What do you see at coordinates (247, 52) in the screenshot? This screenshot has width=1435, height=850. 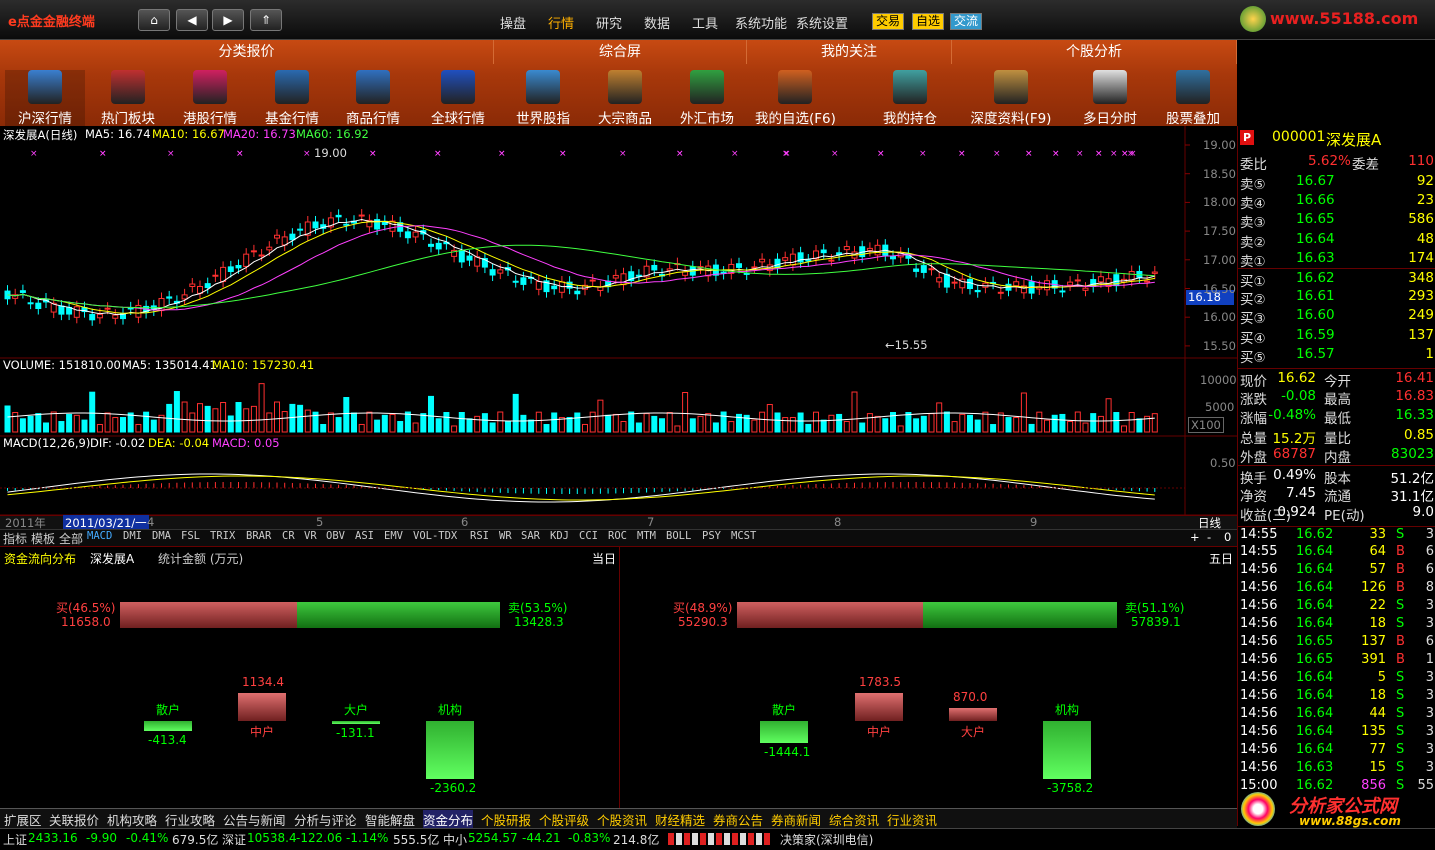 I see `cat-classified-quotes: 分类报价` at bounding box center [247, 52].